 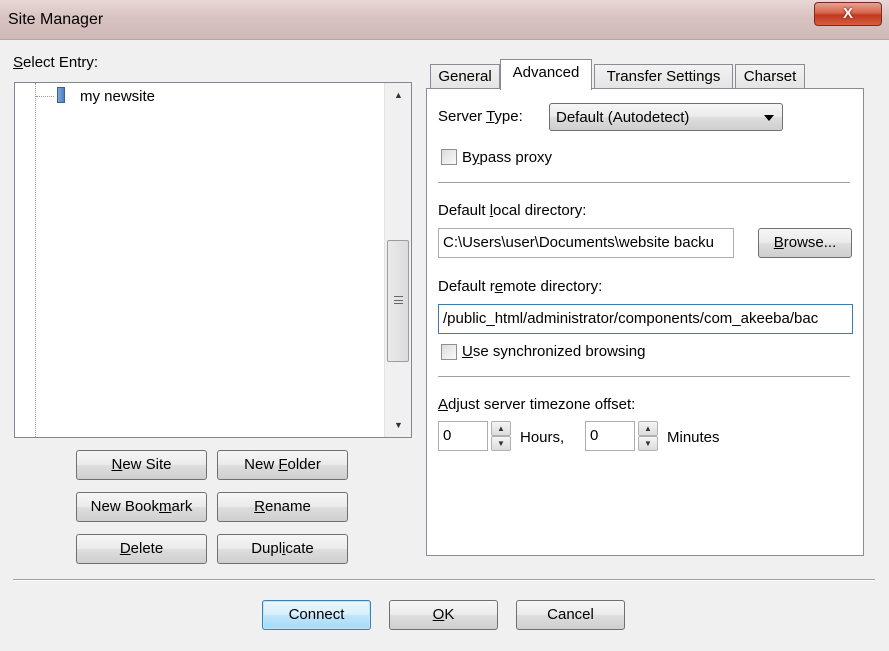 What do you see at coordinates (141, 549) in the screenshot?
I see `delete-button: Delete` at bounding box center [141, 549].